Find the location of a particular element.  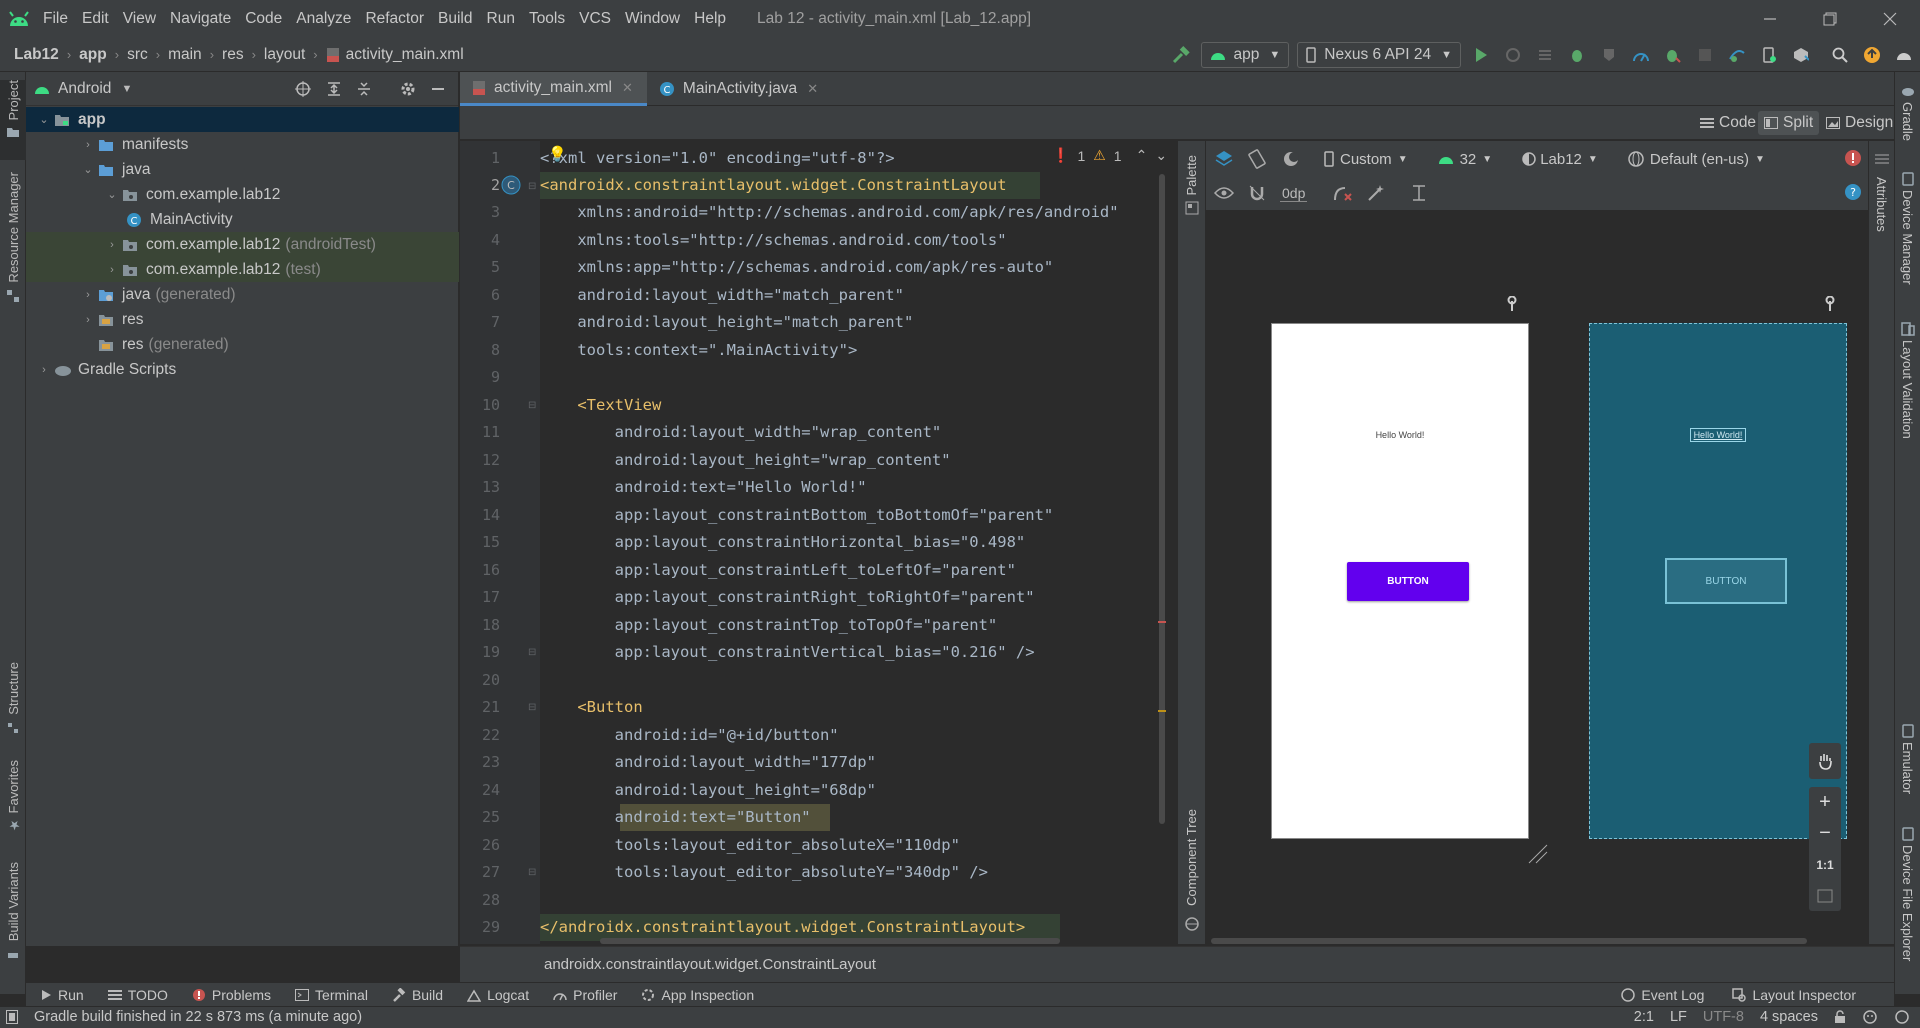

preview-button: BUTTON is located at coordinates (1408, 581).